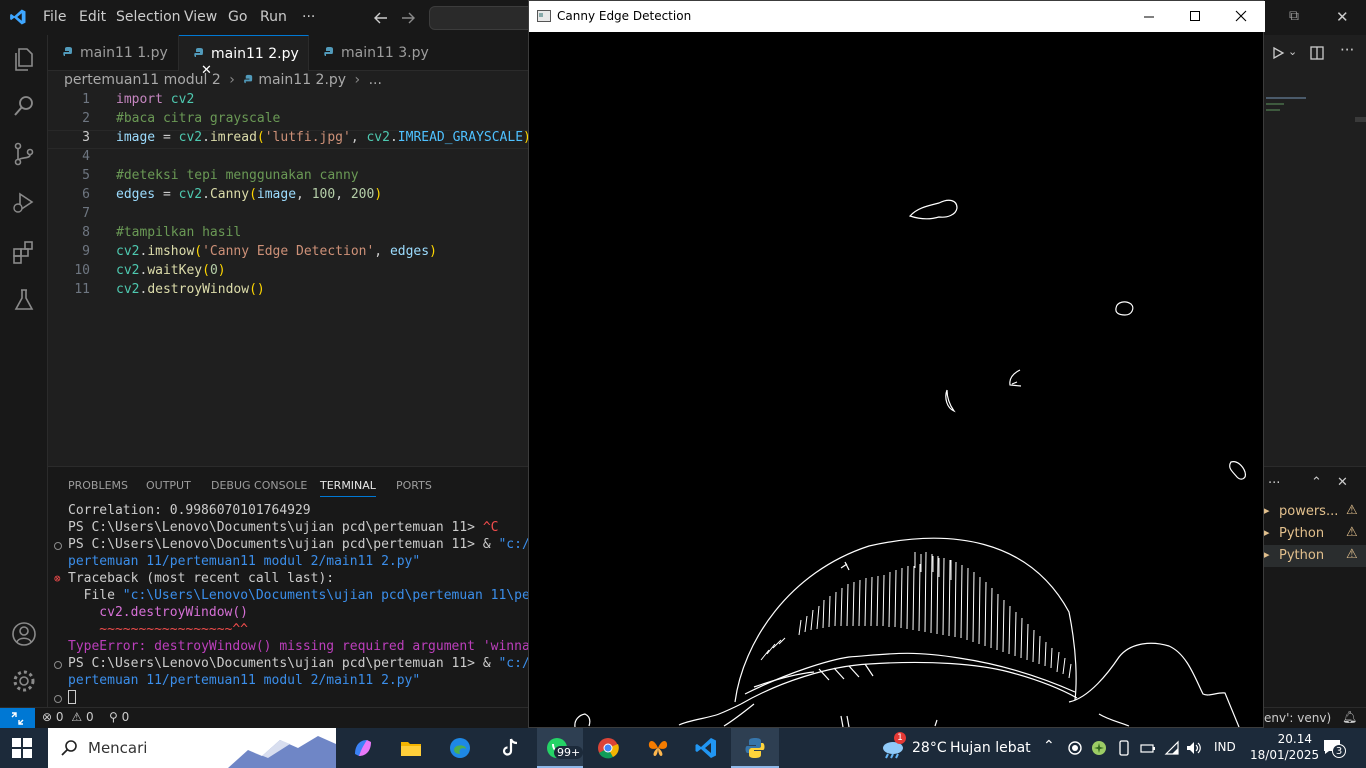  Describe the element at coordinates (1349, 717) in the screenshot. I see `notification-bell-icon: 🔔︎` at that location.